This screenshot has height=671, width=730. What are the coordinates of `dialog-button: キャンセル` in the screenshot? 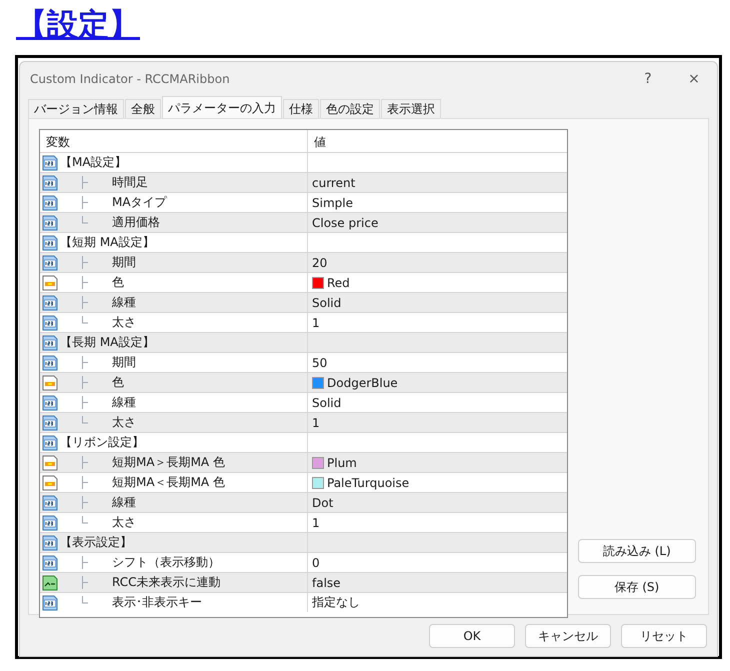 It's located at (568, 636).